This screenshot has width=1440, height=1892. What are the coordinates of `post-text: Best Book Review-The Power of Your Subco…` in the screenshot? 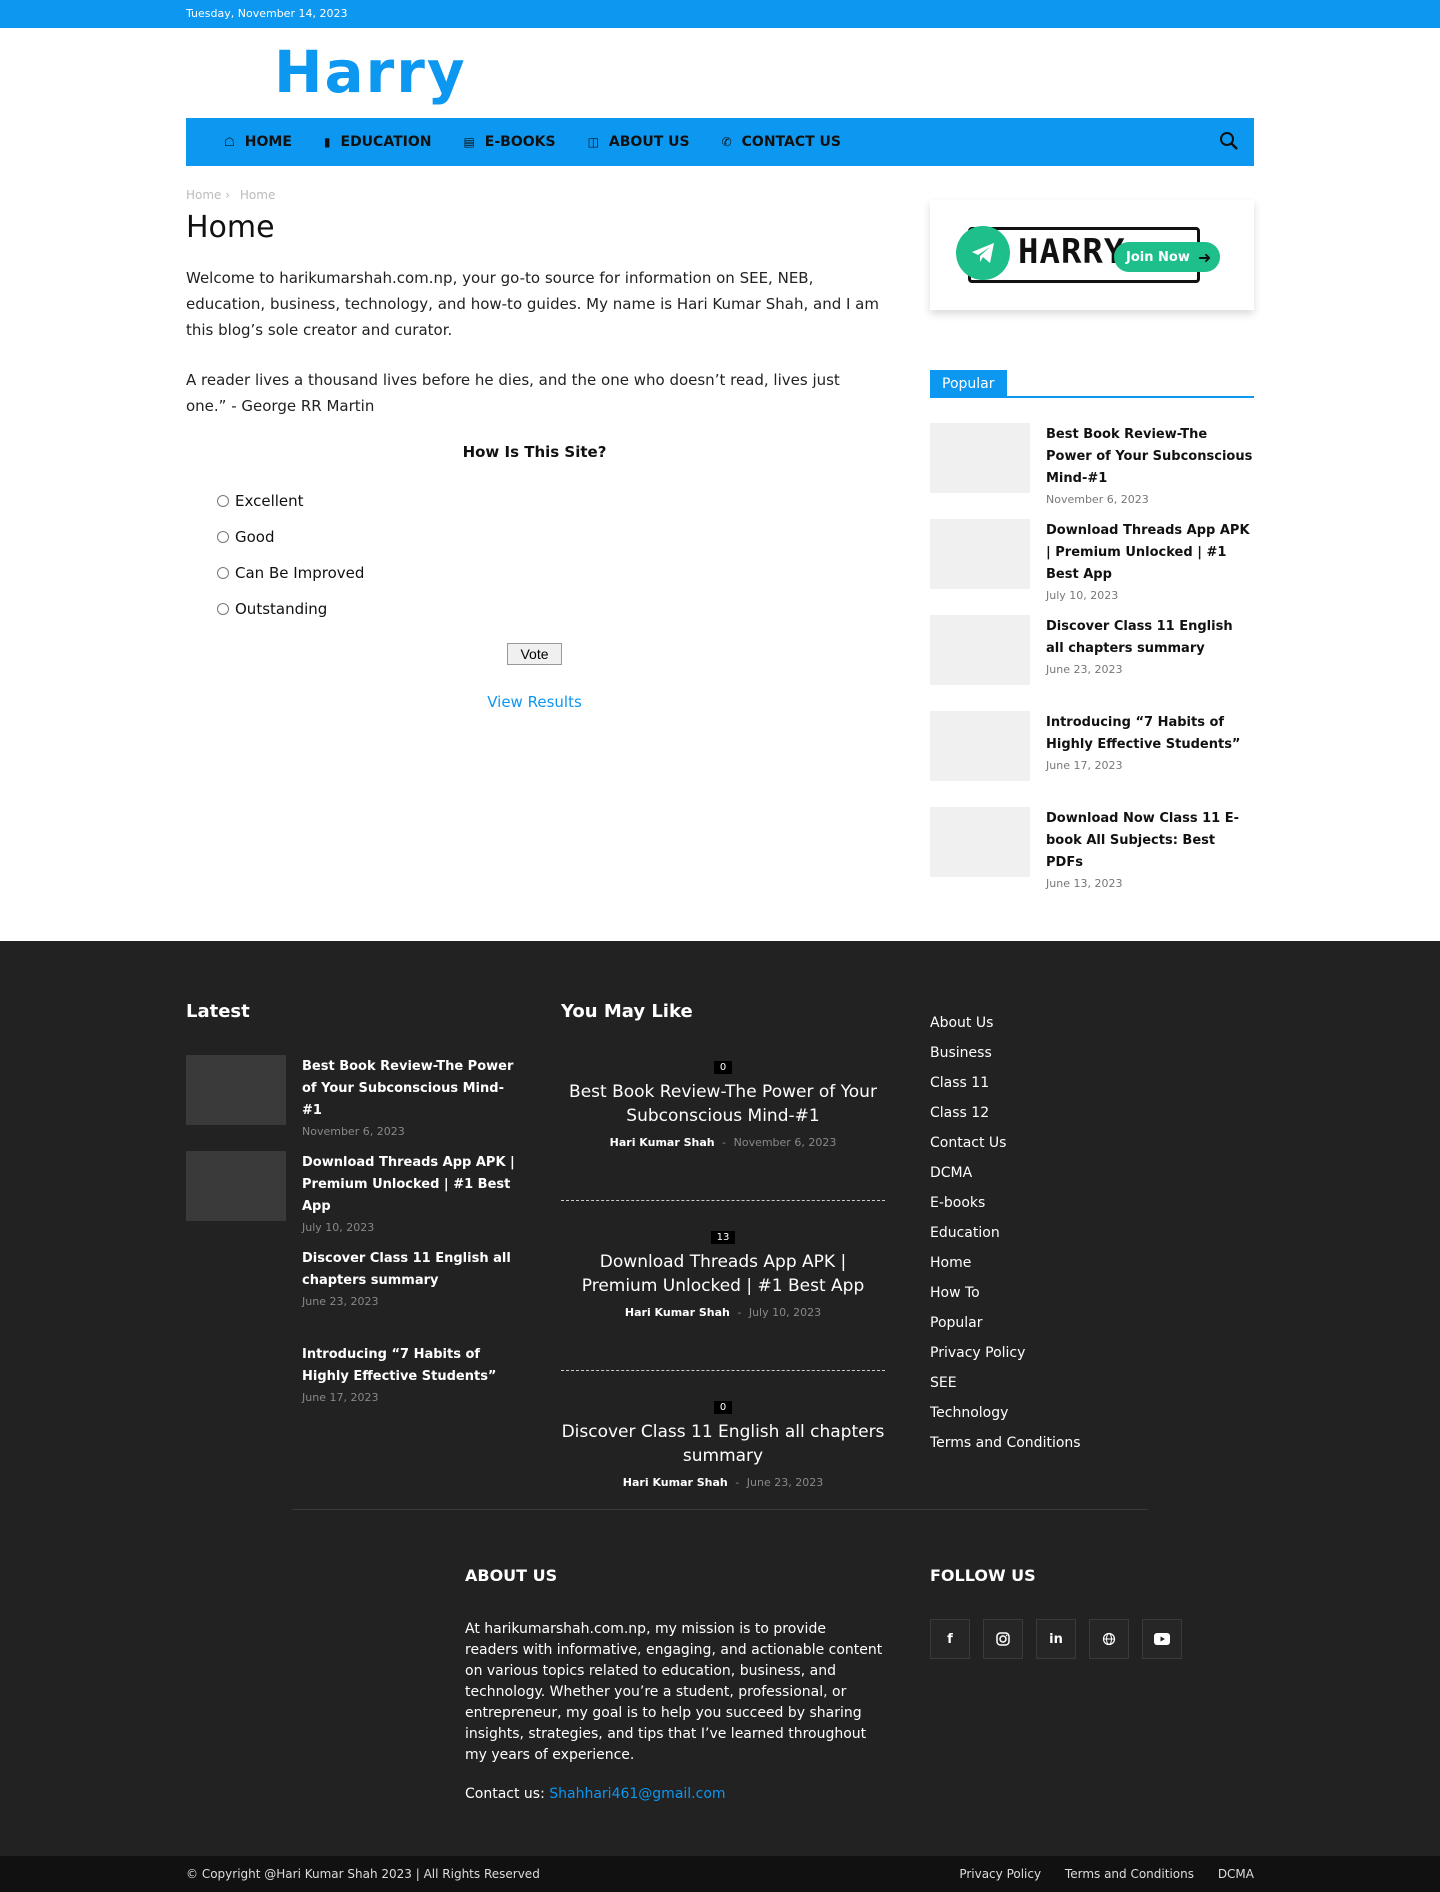 It's located at (409, 1096).